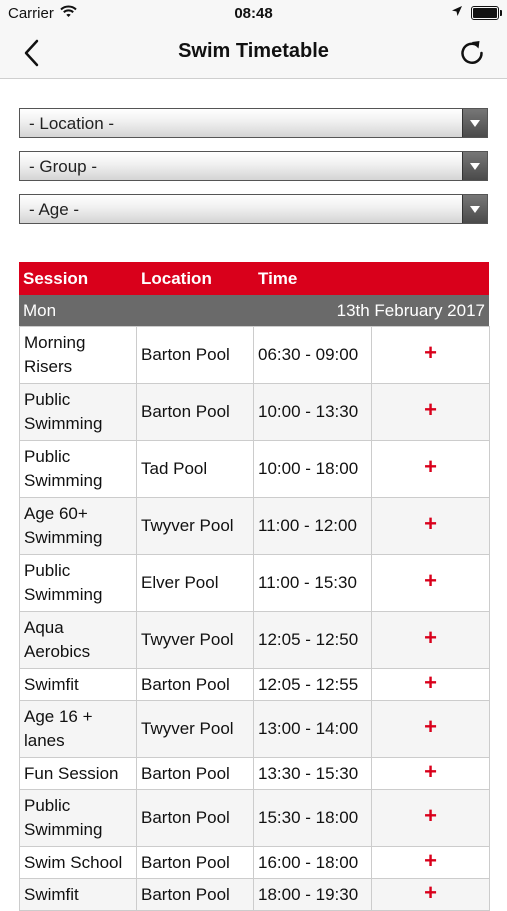 The image size is (507, 911). I want to click on navigation-bar: Swim Timetable, so click(253, 53).